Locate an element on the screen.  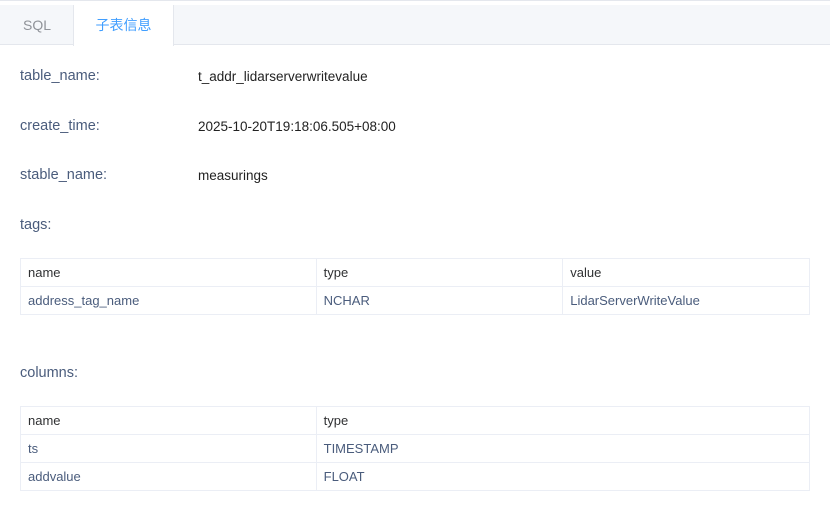
columns-header-name: name is located at coordinates (168, 420).